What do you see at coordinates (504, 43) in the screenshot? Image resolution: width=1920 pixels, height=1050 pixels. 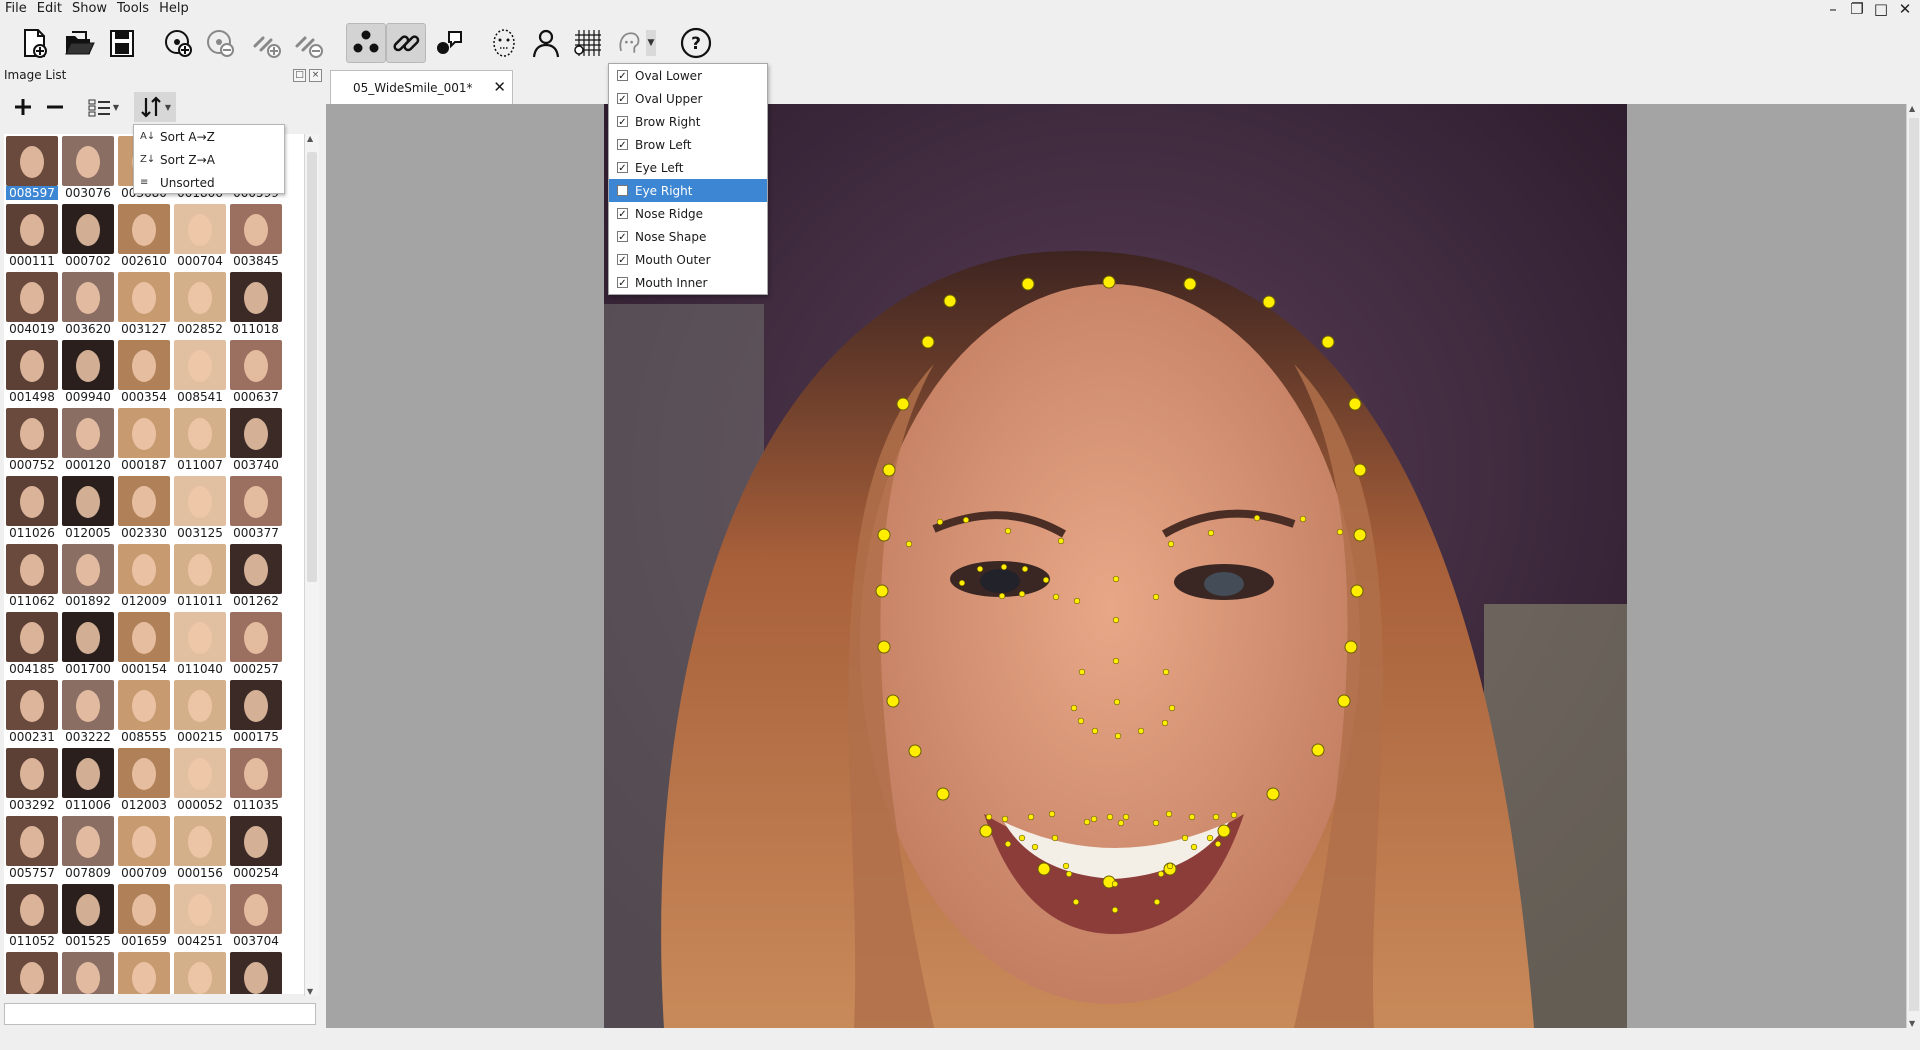 I see `face-mesh-icon` at bounding box center [504, 43].